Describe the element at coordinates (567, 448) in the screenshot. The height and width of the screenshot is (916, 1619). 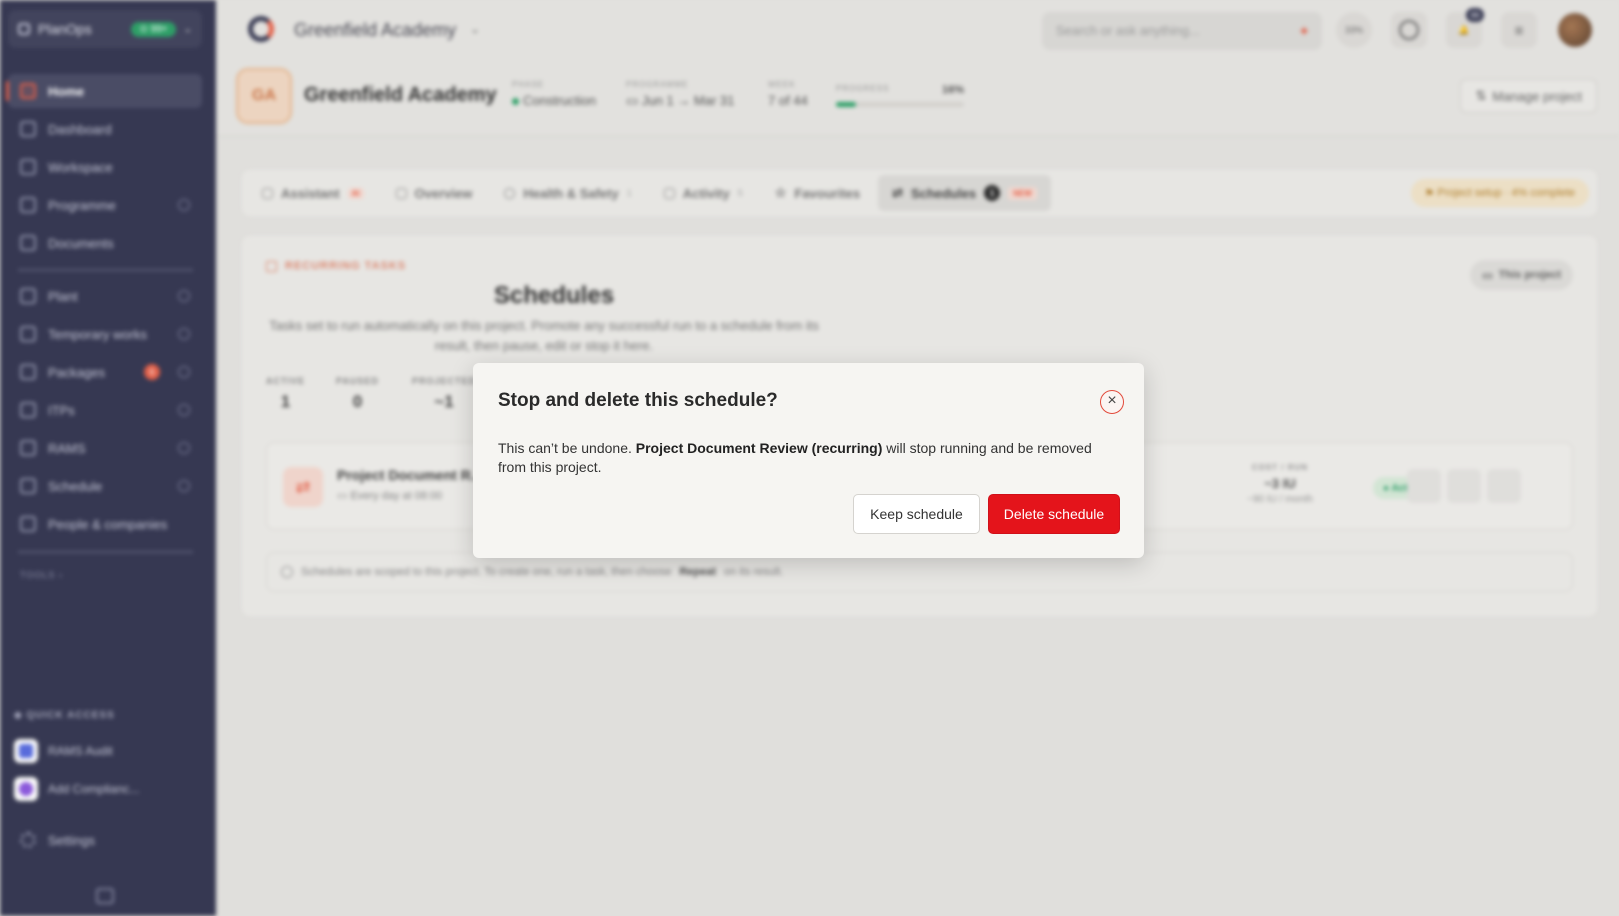
I see `dialog-message-prefix: This can’t be undone.` at that location.